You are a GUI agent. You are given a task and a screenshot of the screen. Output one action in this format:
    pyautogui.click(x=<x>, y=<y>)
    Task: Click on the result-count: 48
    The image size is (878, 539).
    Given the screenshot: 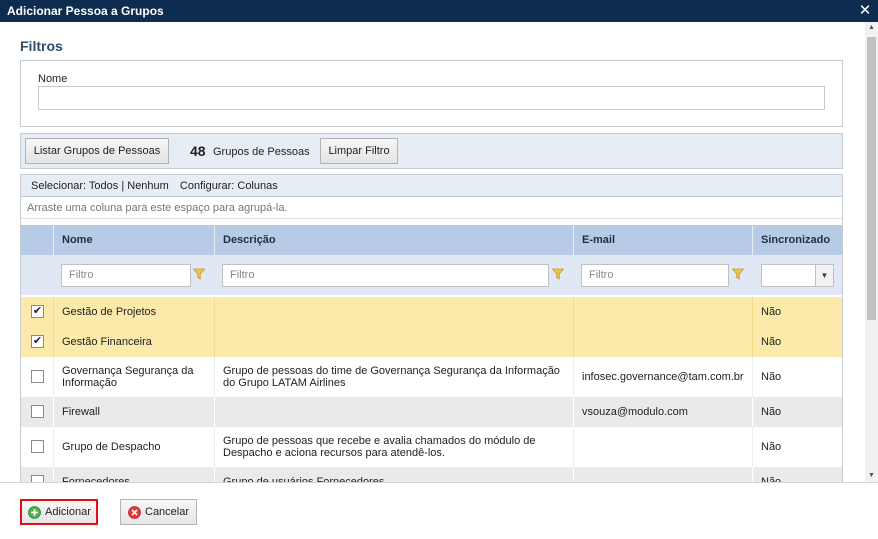 What is the action you would take?
    pyautogui.click(x=198, y=151)
    